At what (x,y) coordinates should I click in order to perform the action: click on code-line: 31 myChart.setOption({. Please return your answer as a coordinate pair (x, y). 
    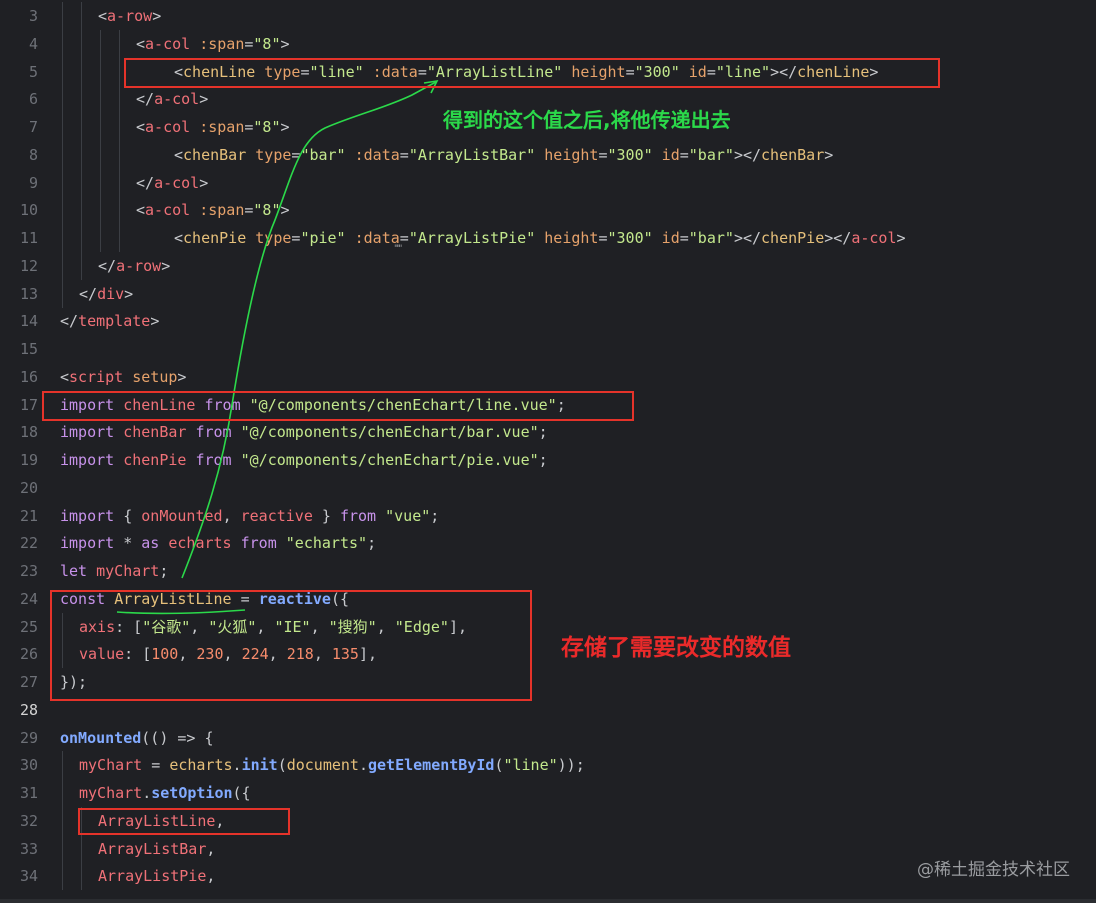
    Looking at the image, I should click on (548, 793).